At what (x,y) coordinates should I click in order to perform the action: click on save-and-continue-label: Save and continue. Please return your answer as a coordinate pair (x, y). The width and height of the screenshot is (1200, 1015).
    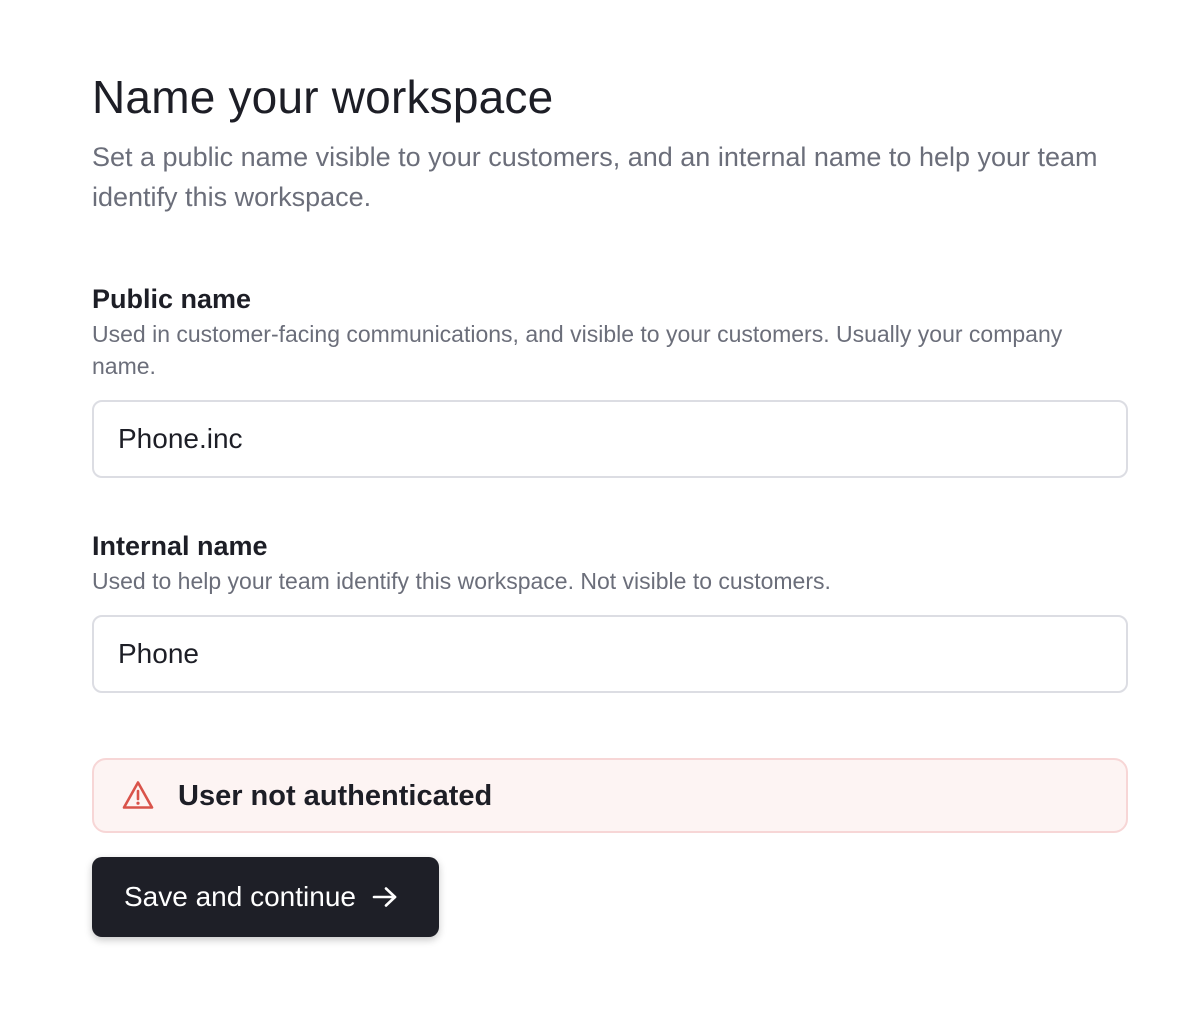
    Looking at the image, I should click on (240, 896).